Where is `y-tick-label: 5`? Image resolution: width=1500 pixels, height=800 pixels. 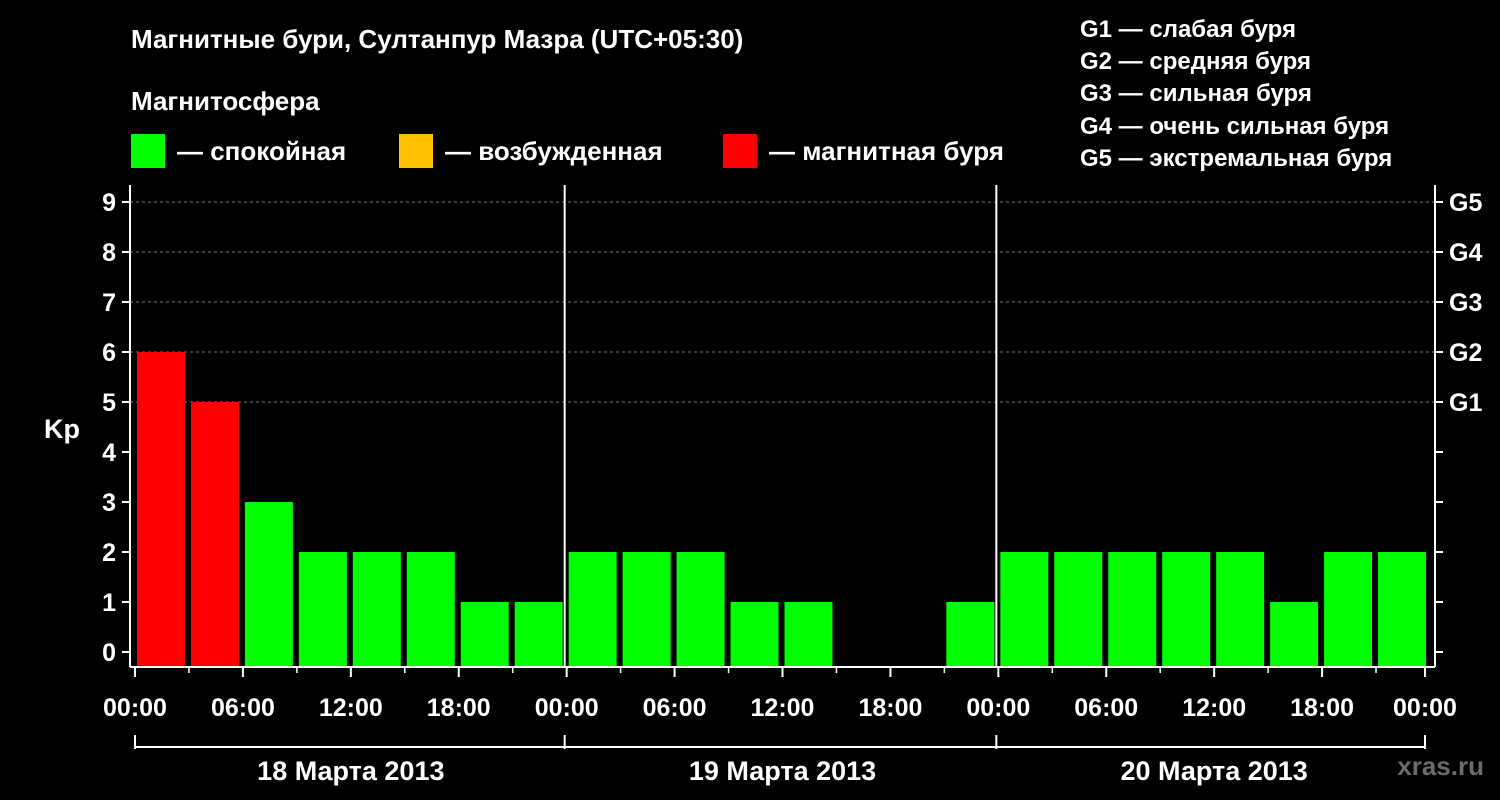
y-tick-label: 5 is located at coordinates (109, 403).